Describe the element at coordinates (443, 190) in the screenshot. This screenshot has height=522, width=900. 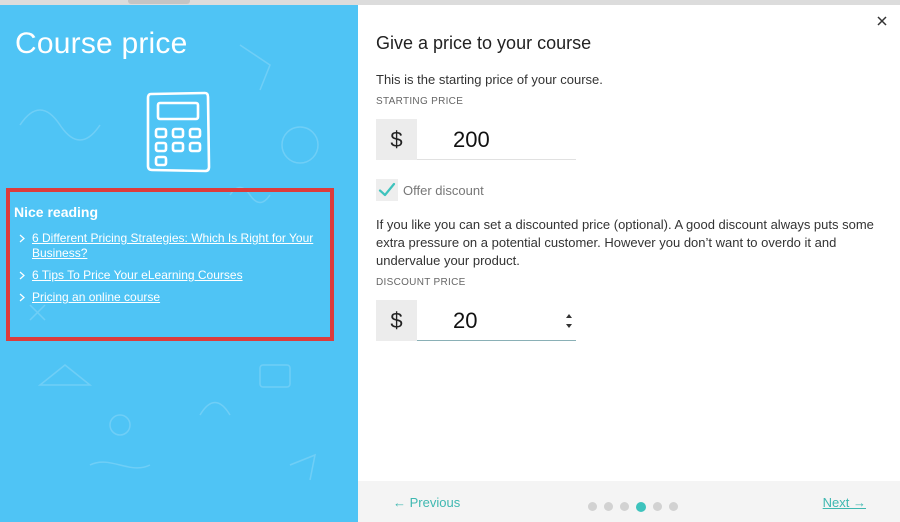
I see `offer-discount-label: Offer discount` at that location.